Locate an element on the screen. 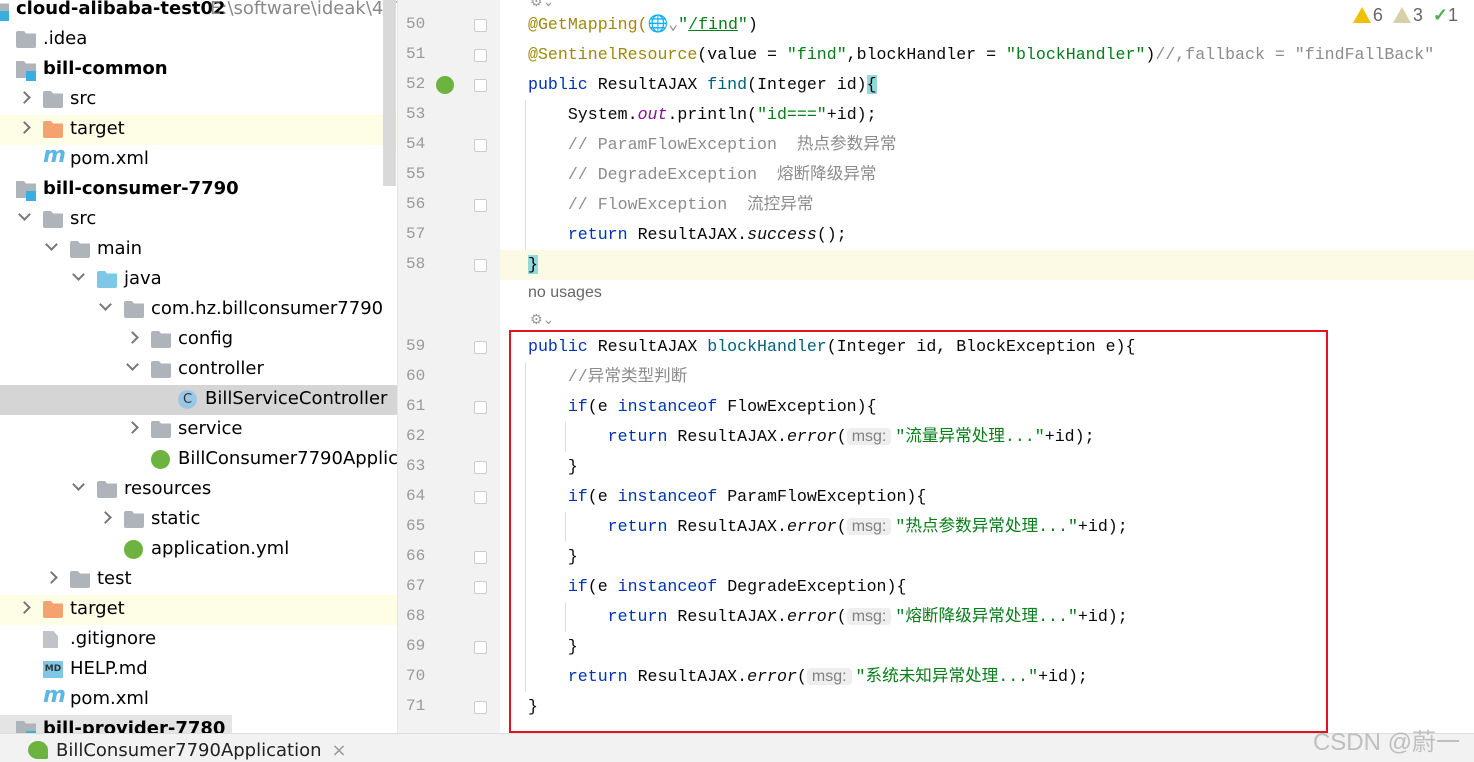  tree-item: bill-provider-7780 is located at coordinates (116, 724).